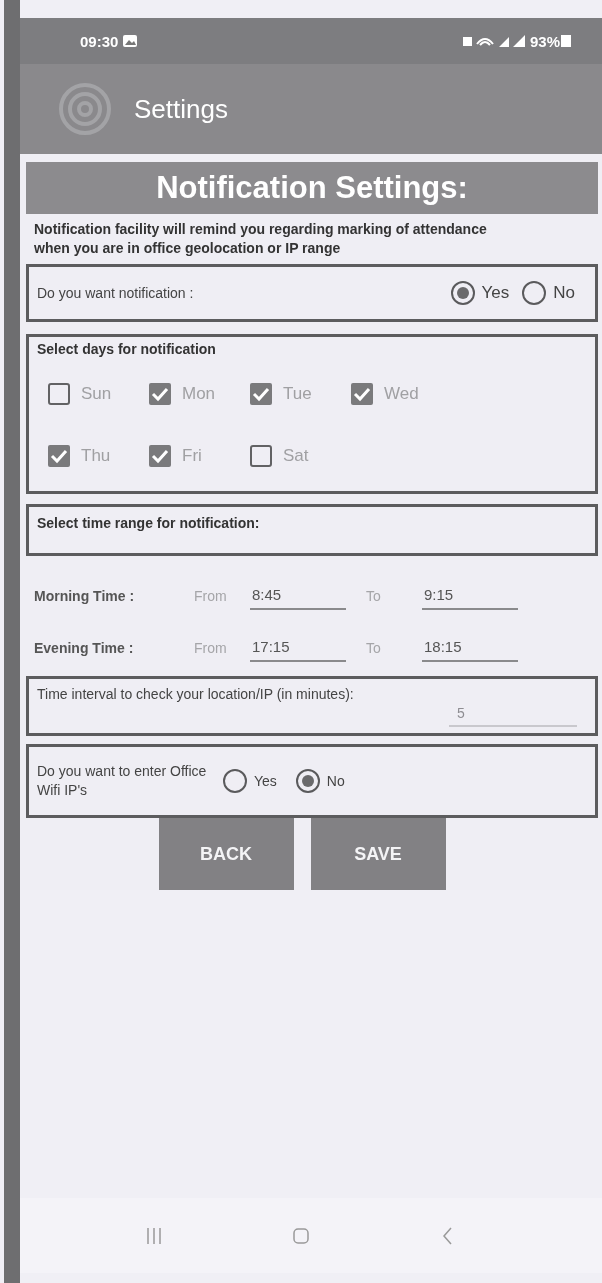 Image resolution: width=602 pixels, height=1283 pixels. What do you see at coordinates (122, 781) in the screenshot?
I see `question-label: Do you want to enter Office Wifi IP's` at bounding box center [122, 781].